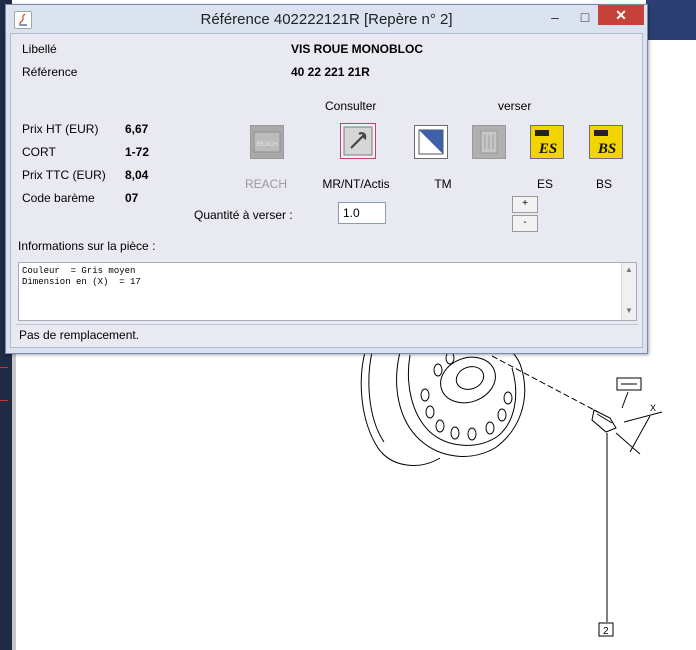  I want to click on svg-text: BS, so click(606, 149).